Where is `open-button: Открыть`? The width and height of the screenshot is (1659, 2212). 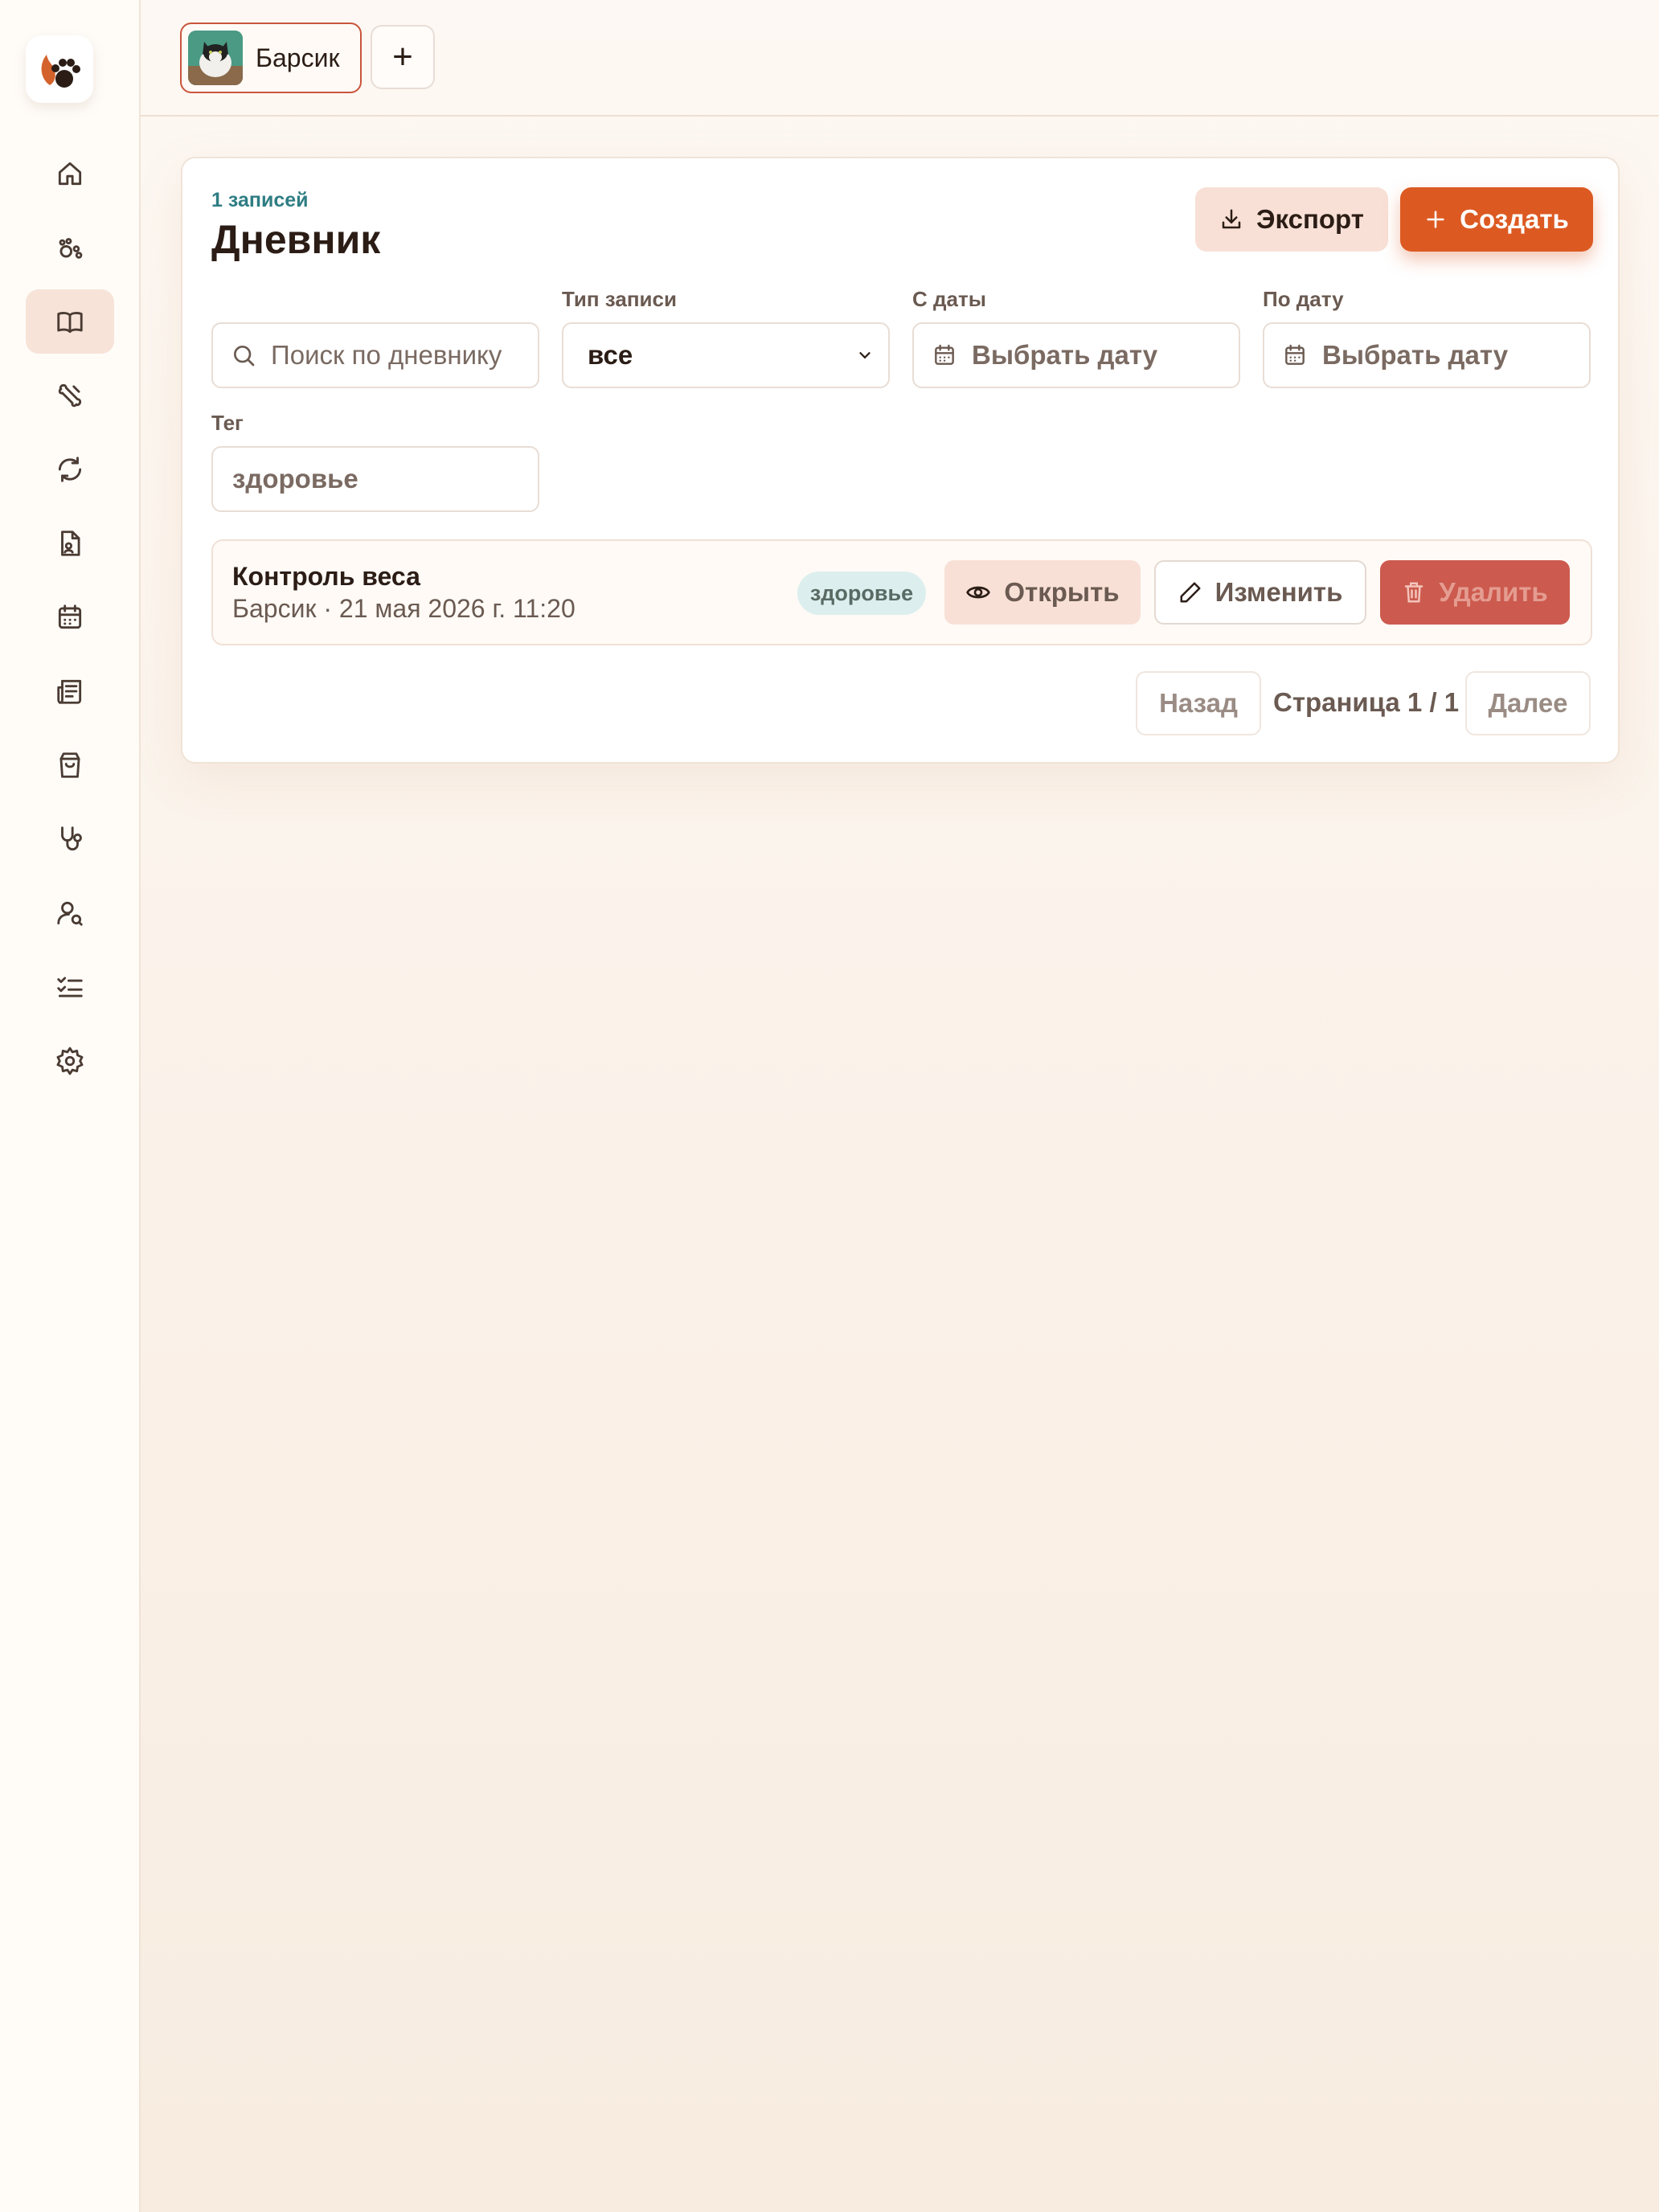
open-button: Открыть is located at coordinates (1042, 592).